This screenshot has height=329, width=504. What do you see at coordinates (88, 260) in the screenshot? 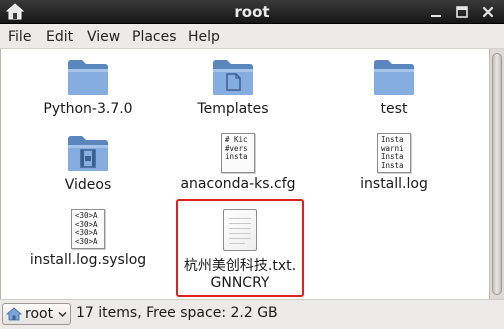
I see `file-name: install.log.syslog` at bounding box center [88, 260].